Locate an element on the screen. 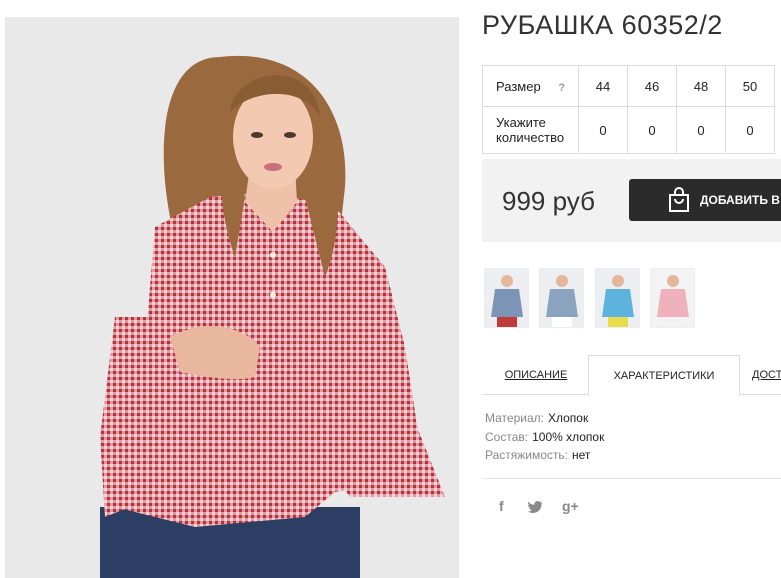 This screenshot has width=781, height=578. add-to-order-label: ДОБАВИТЬ В ЗАКАЗ is located at coordinates (740, 200).